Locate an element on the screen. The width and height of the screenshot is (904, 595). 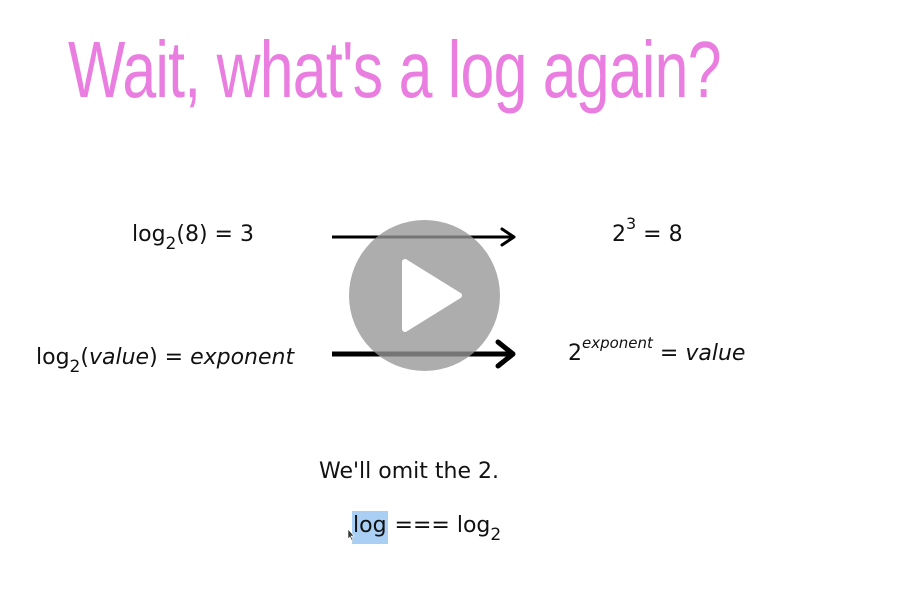
log-example-formula: log2(8) = 3 is located at coordinates (193, 237).